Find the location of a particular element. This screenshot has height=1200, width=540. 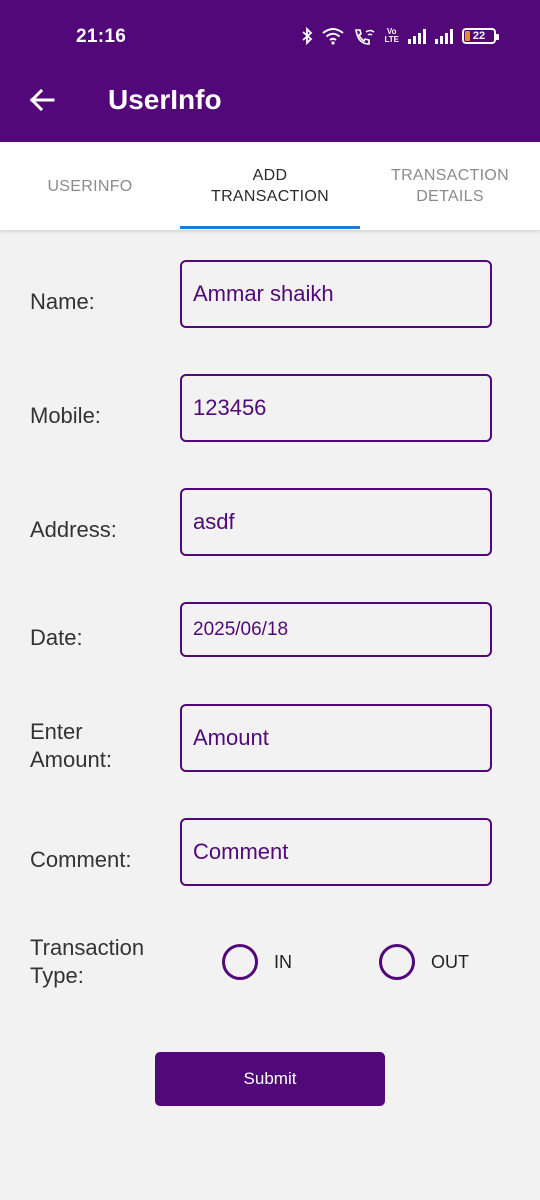

transaction-type-label: Transaction Type: is located at coordinates (87, 961).